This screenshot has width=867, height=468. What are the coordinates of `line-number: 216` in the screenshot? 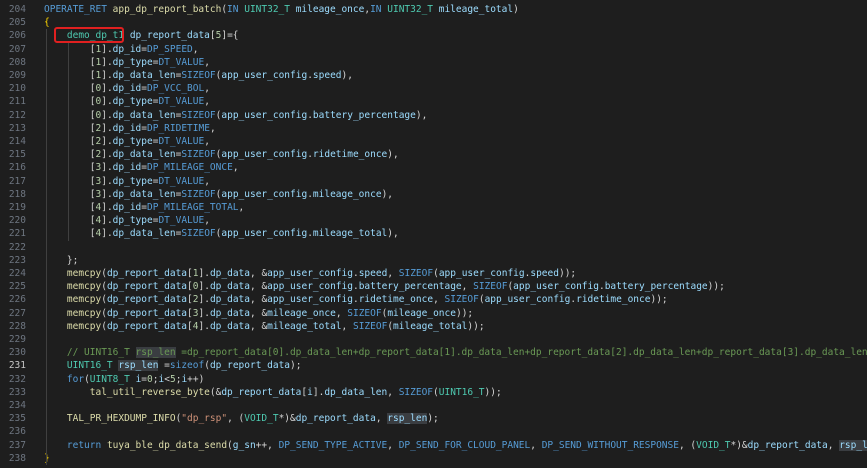 It's located at (17, 168).